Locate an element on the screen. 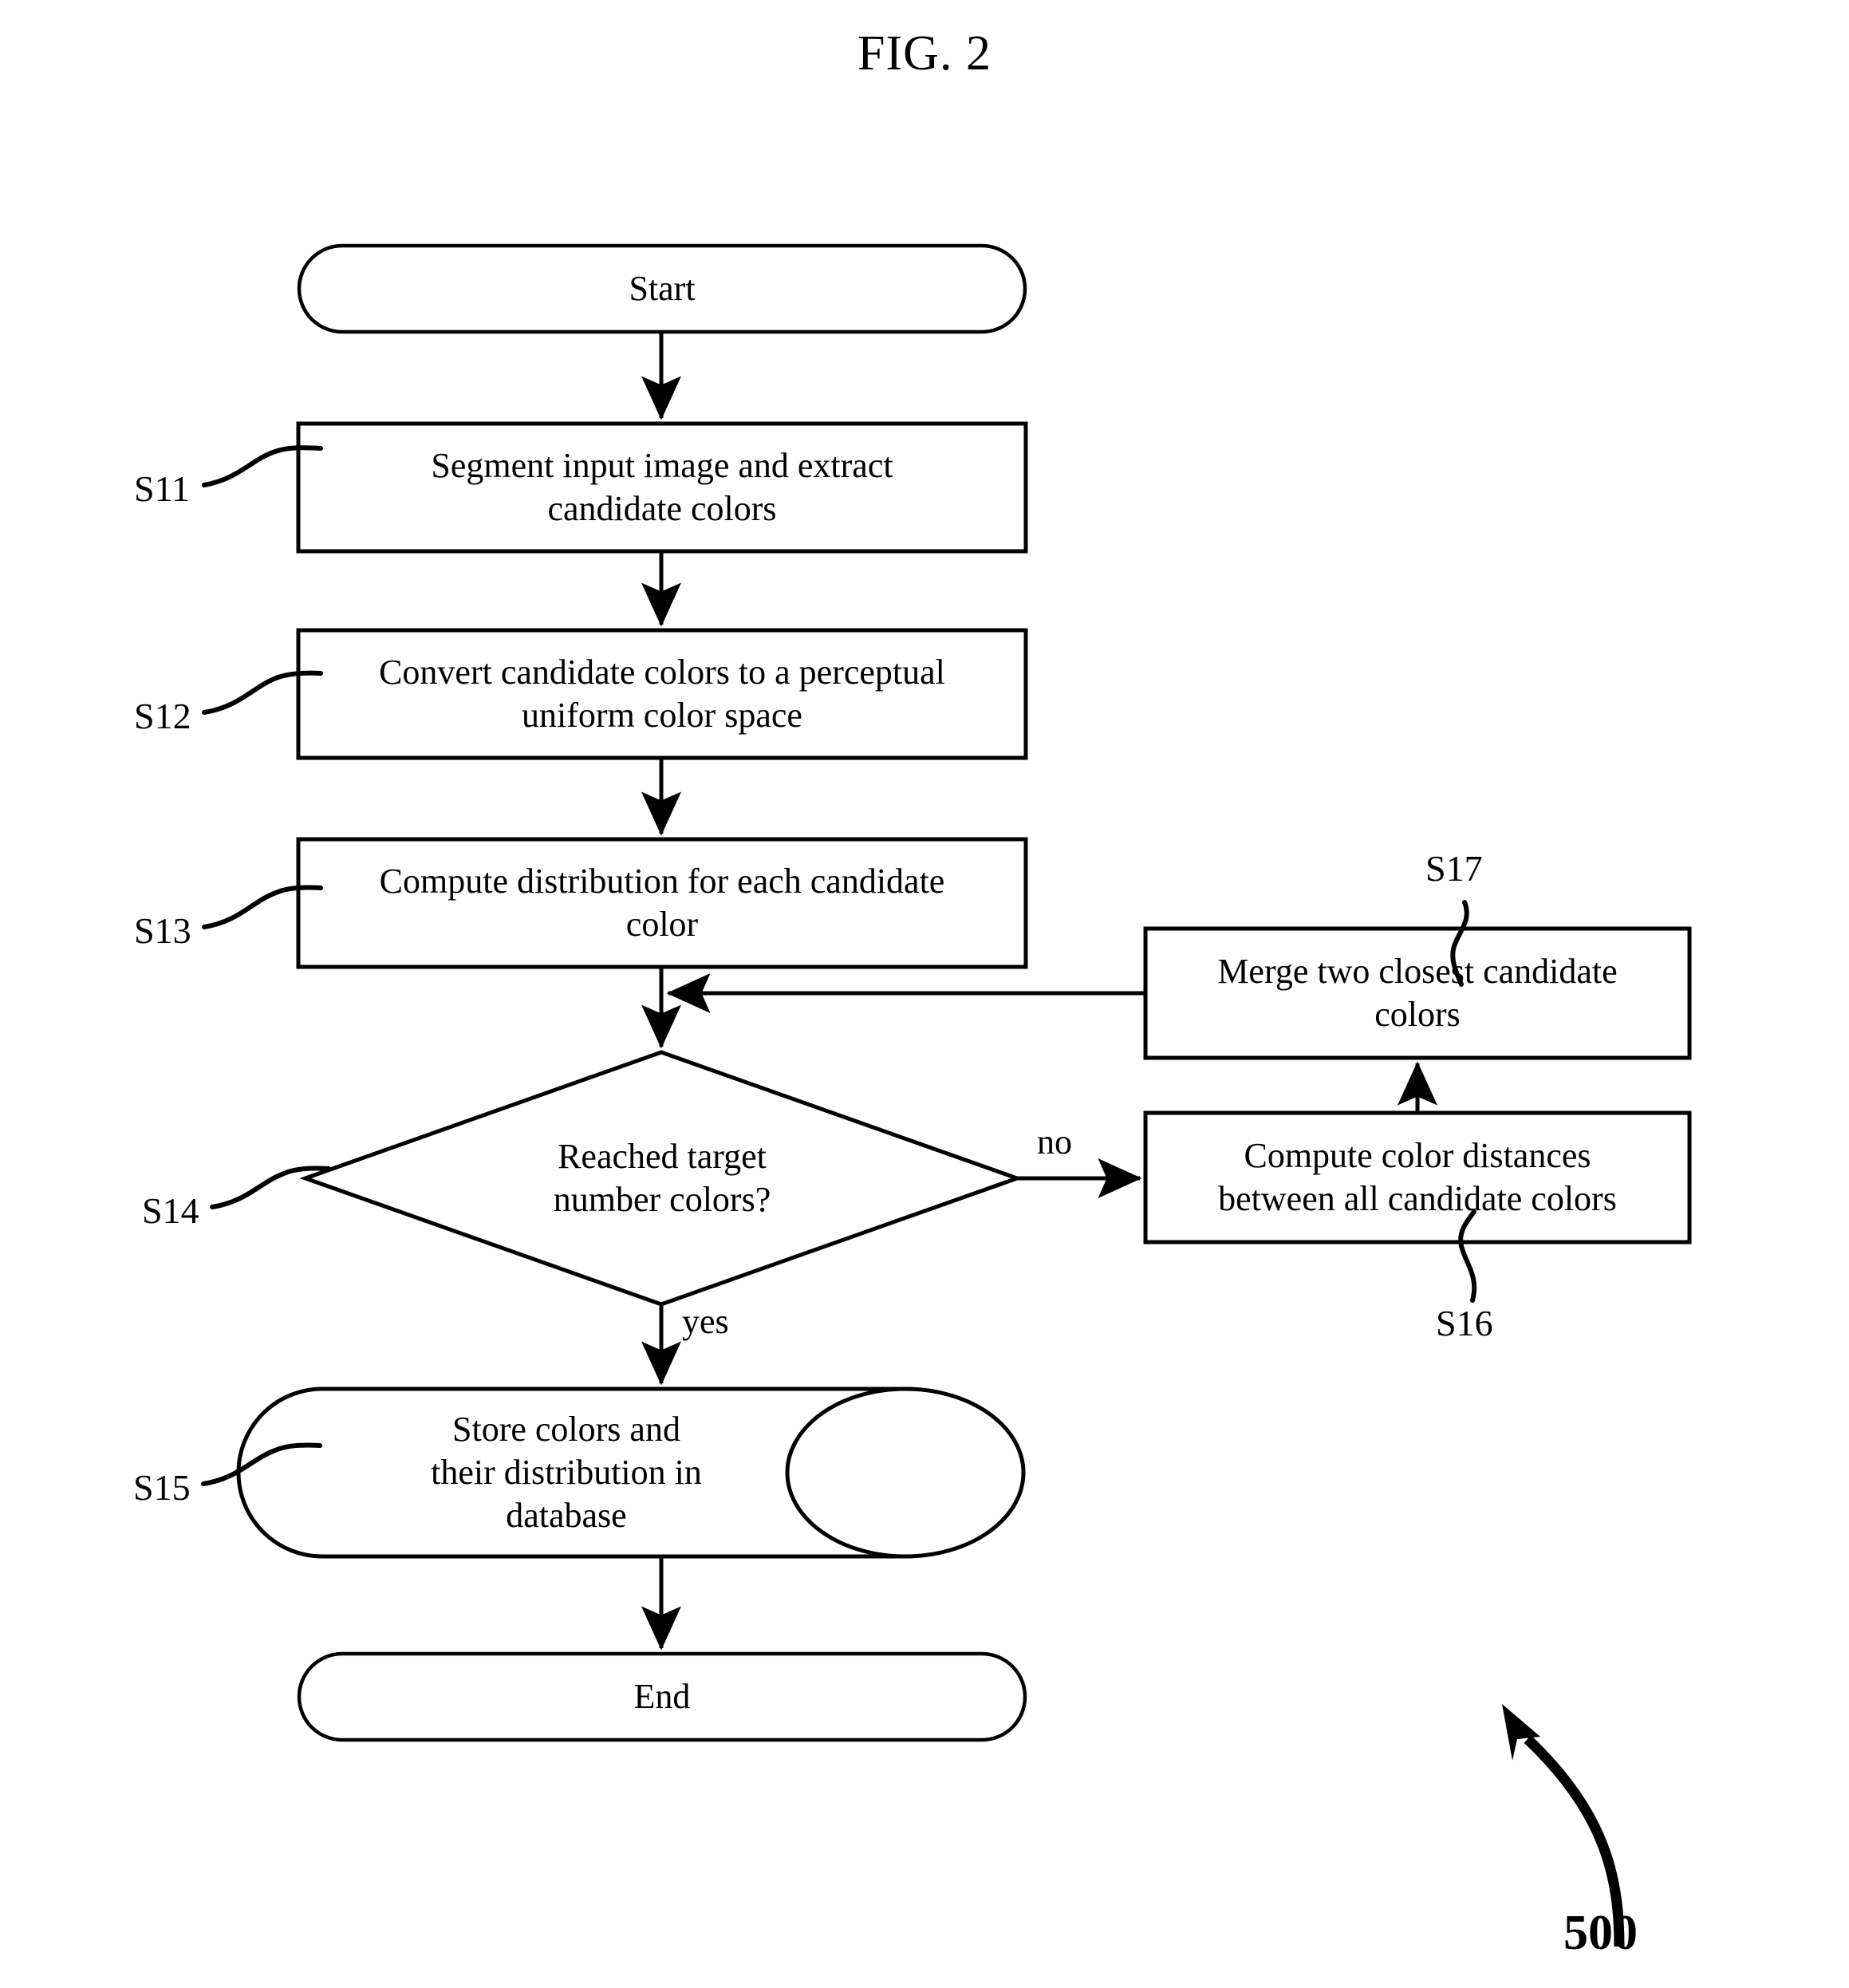 Image resolution: width=1849 pixels, height=1988 pixels. node-s11-shape is located at coordinates (662, 487).